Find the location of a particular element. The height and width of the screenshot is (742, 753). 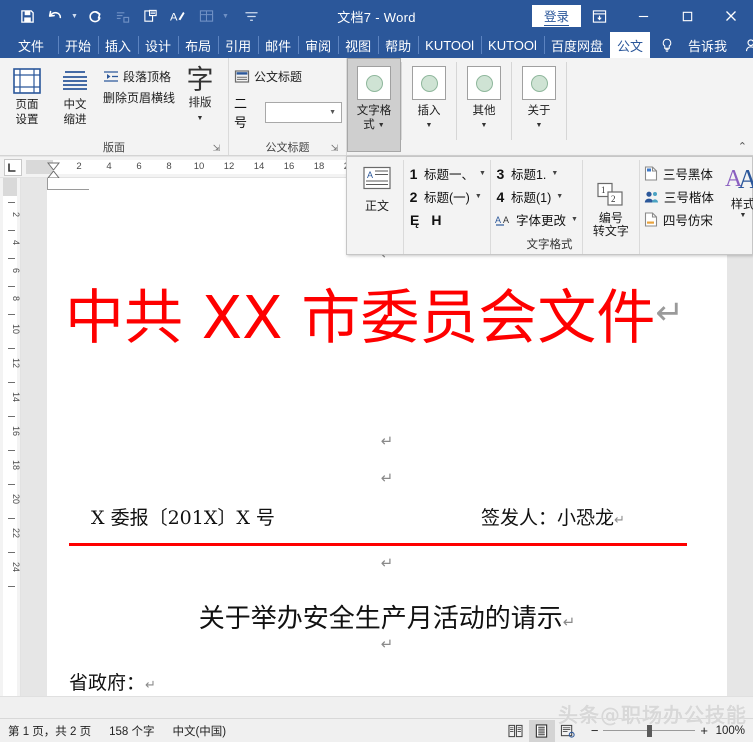

window-controls is located at coordinates (665, 16).